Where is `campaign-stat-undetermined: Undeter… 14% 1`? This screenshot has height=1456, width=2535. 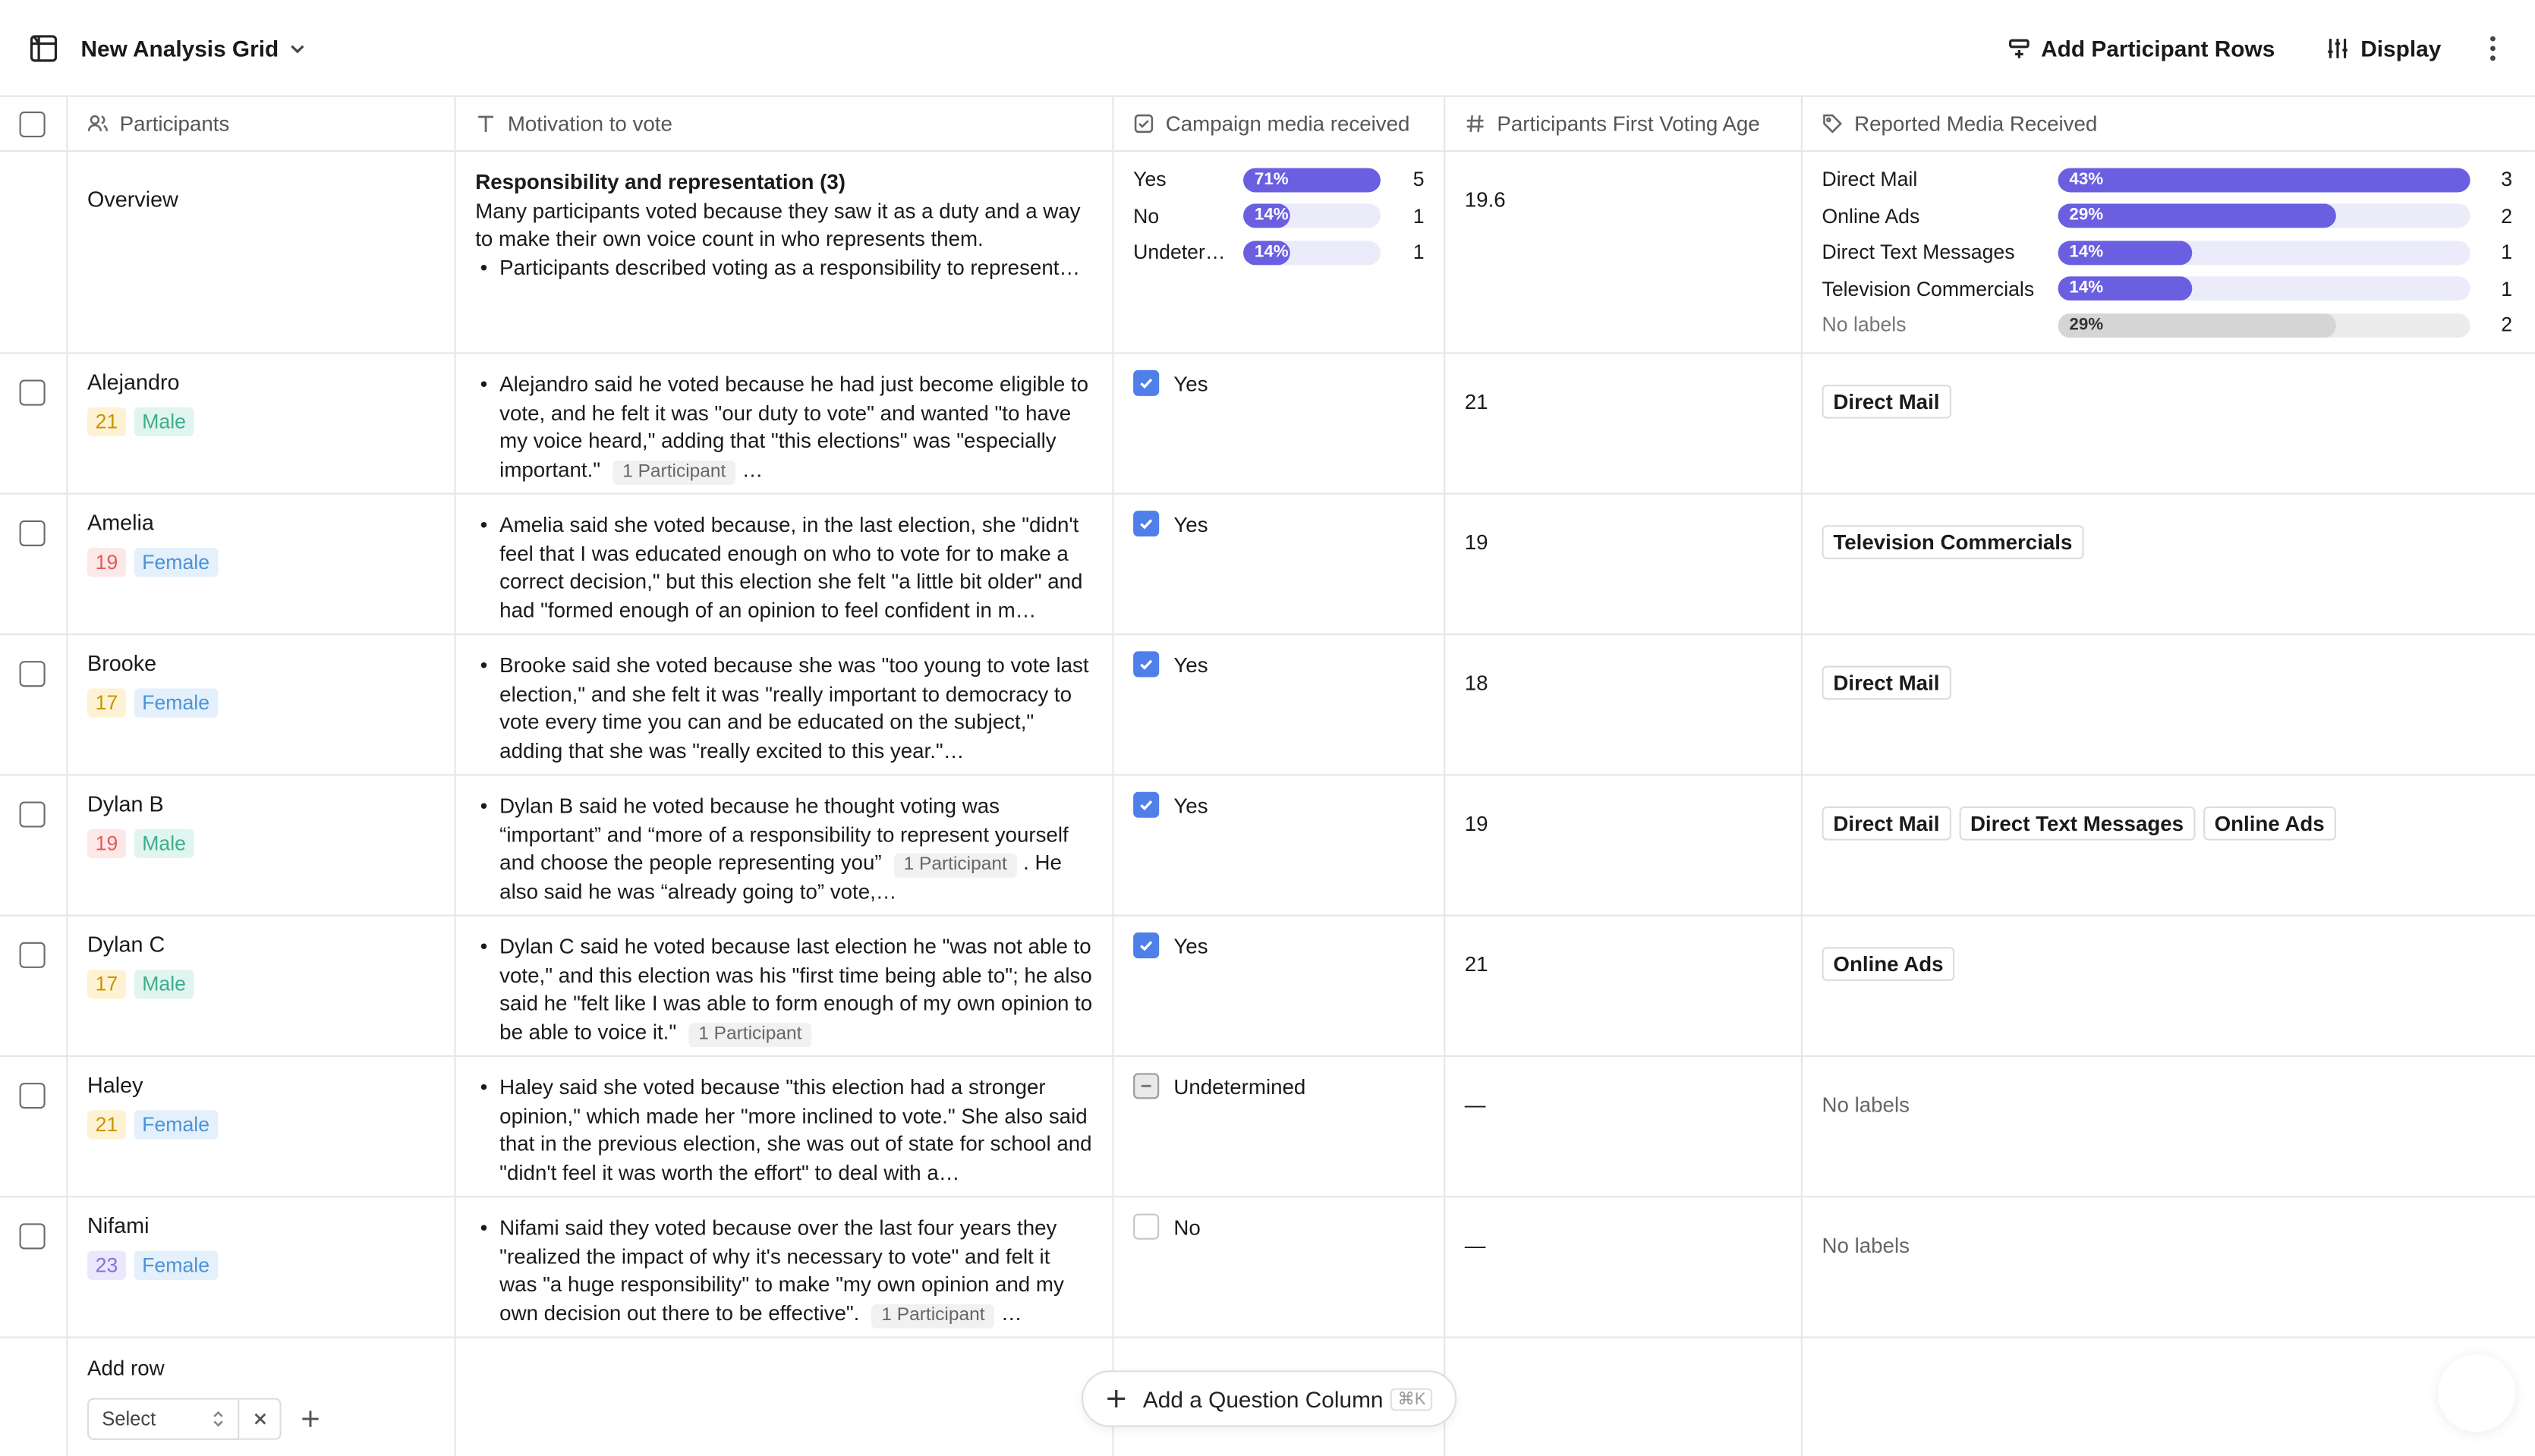
campaign-stat-undetermined: Undeter… 14% 1 is located at coordinates (1279, 252).